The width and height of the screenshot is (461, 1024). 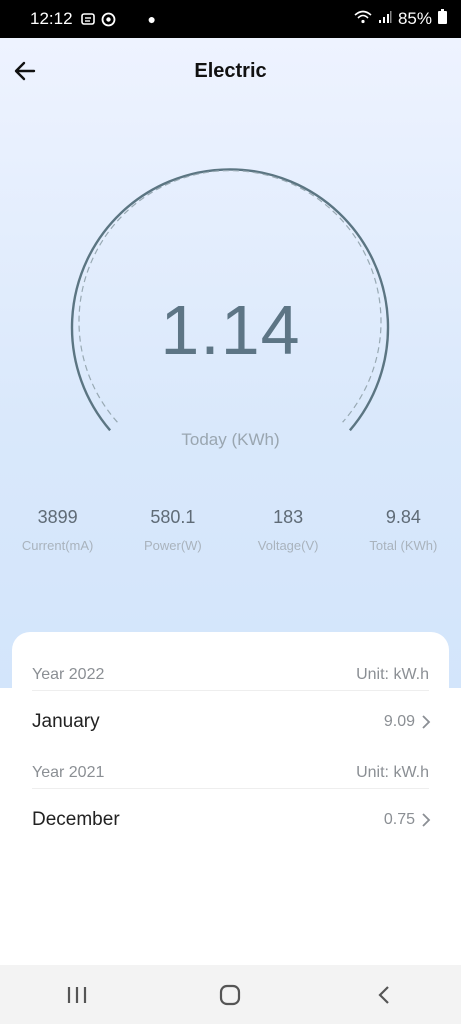 What do you see at coordinates (288, 530) in the screenshot?
I see `stat-voltage: 183 Voltage(V)` at bounding box center [288, 530].